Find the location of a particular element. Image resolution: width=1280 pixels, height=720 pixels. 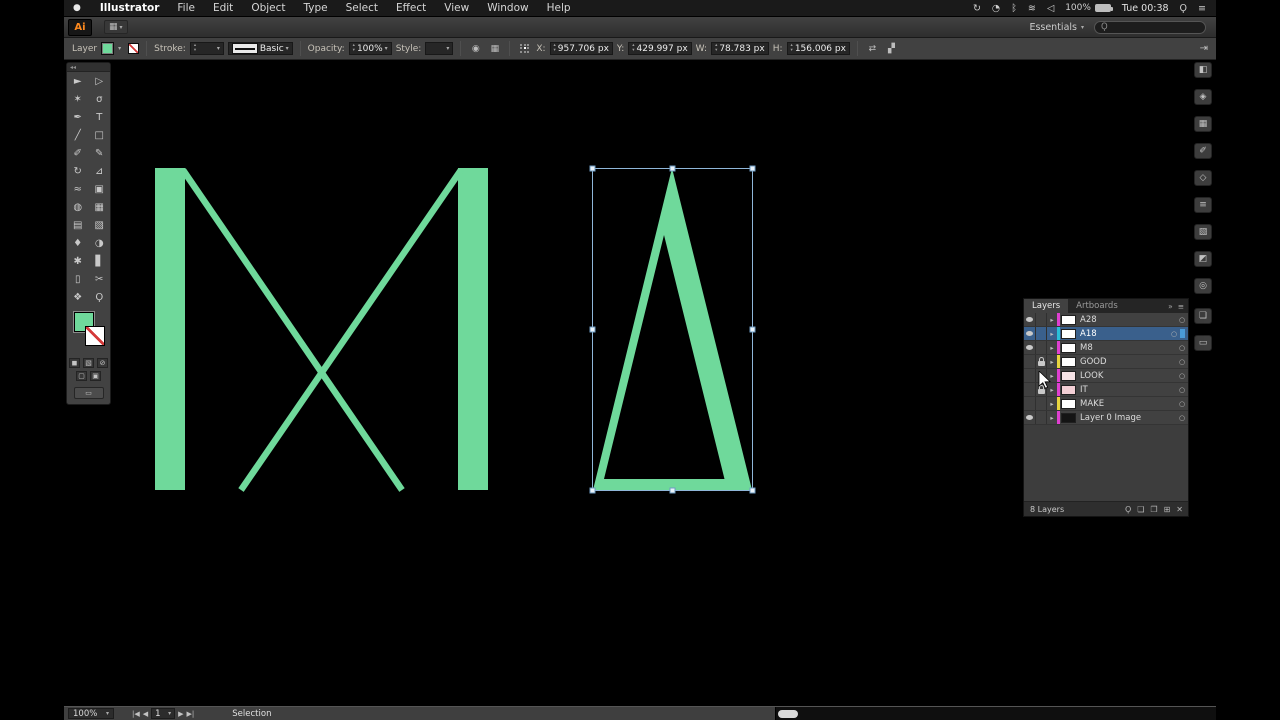

menu-effect: Effect is located at coordinates (411, 8).